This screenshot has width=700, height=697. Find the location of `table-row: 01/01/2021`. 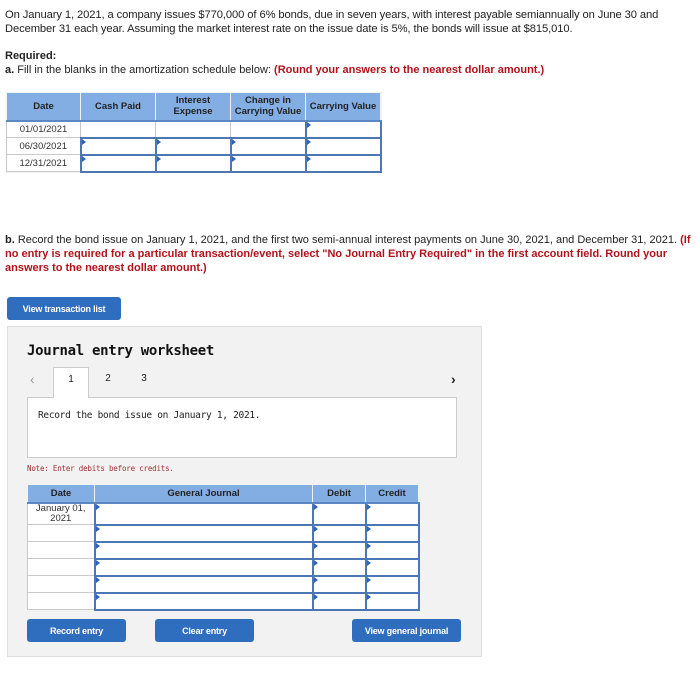

table-row: 01/01/2021 is located at coordinates (194, 129).